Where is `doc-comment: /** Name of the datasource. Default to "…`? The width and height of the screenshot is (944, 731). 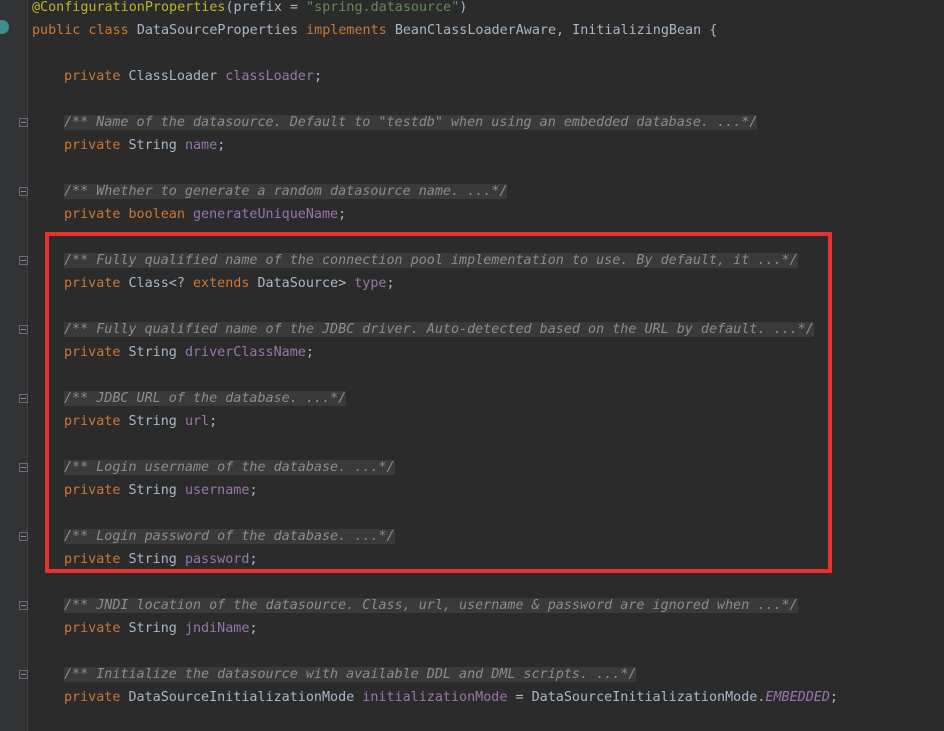 doc-comment: /** Name of the datasource. Default to "… is located at coordinates (411, 122).